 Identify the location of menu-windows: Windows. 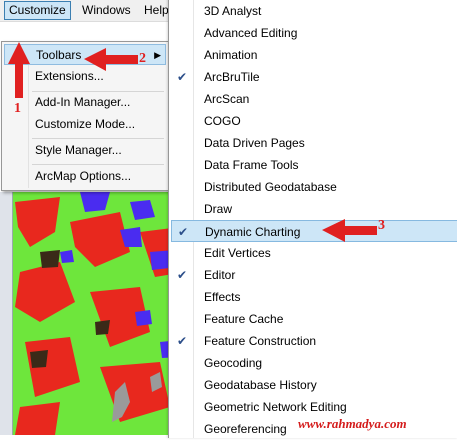
(106, 10).